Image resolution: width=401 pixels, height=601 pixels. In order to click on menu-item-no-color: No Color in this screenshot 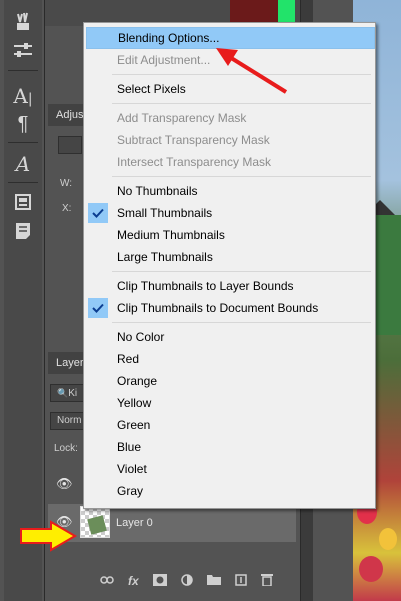, I will do `click(229, 337)`.